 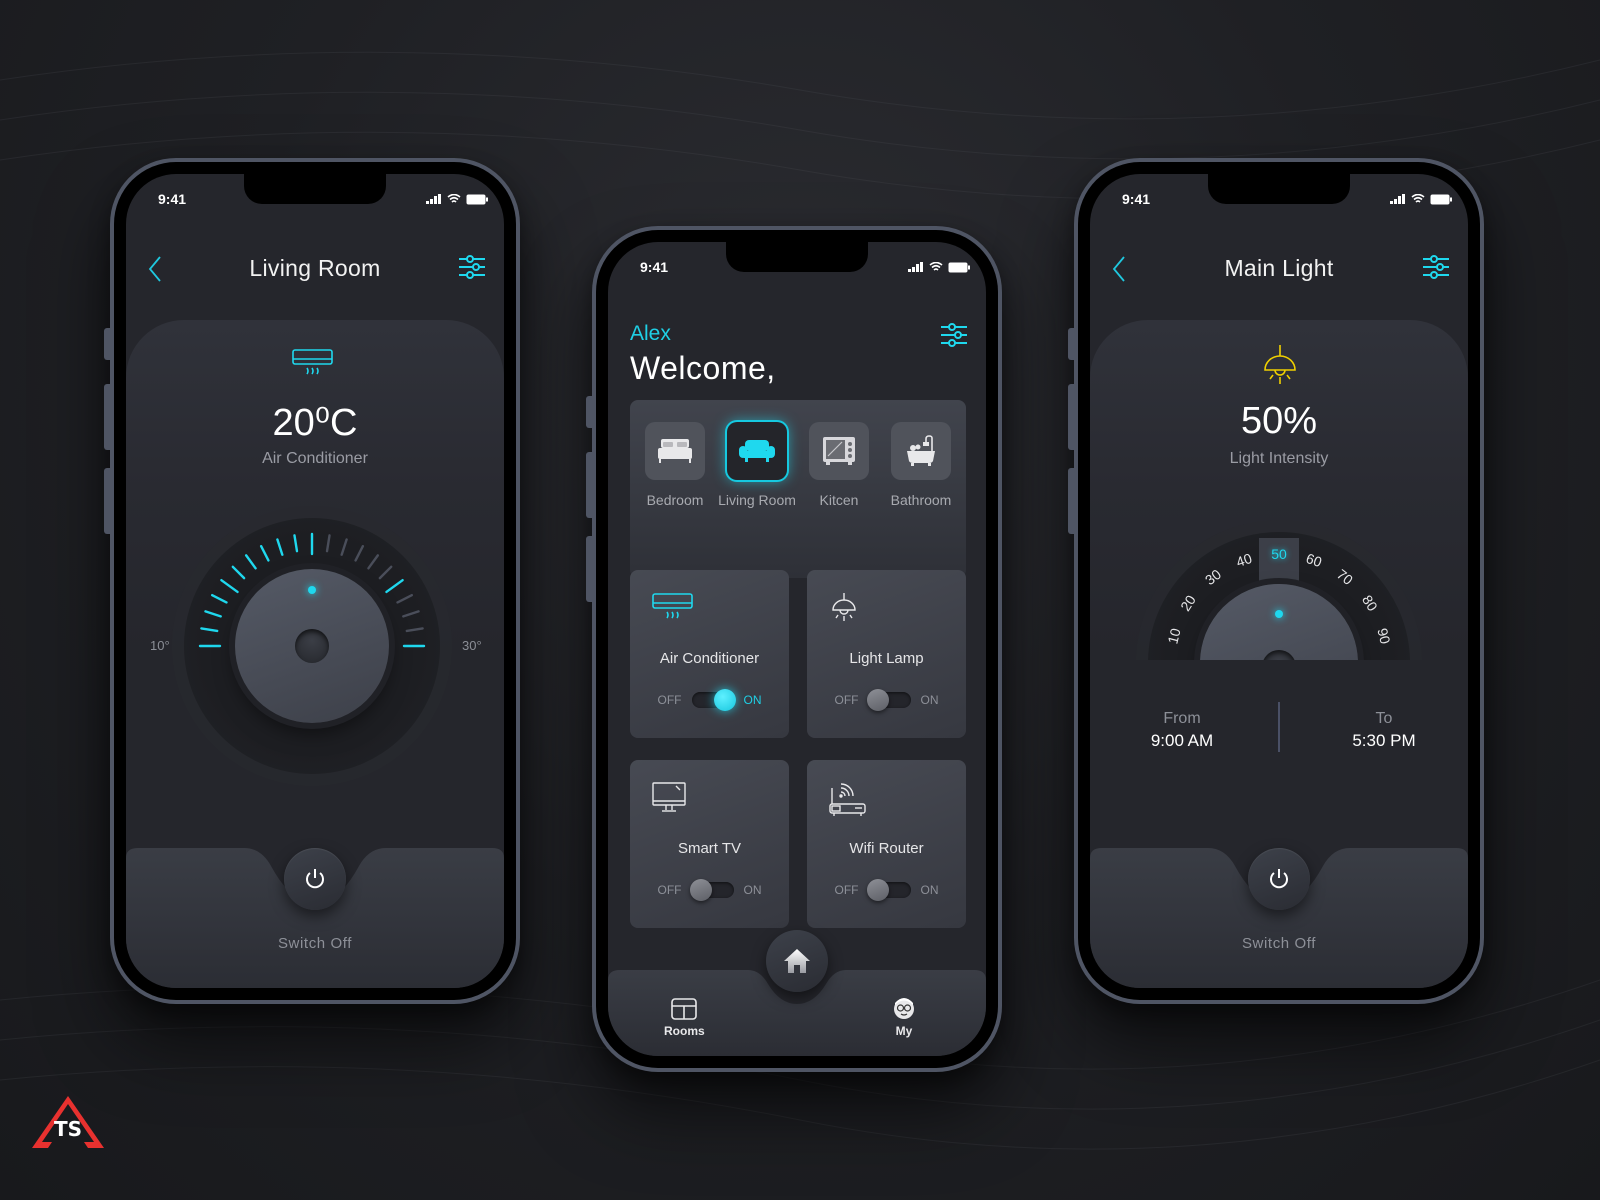 I want to click on air-conditioner-icon, so click(x=672, y=606).